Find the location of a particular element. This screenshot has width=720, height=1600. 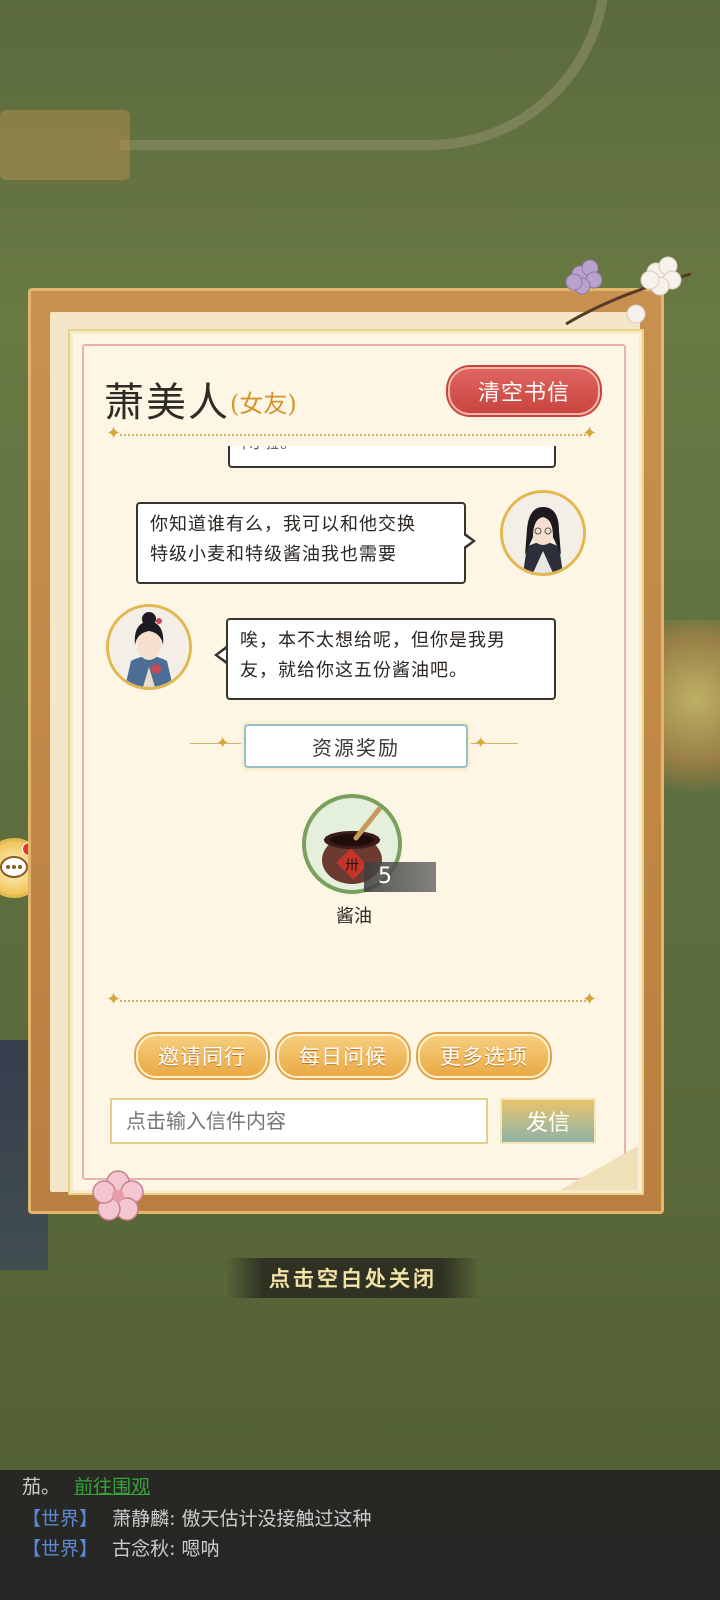

background-path is located at coordinates (365, 75).